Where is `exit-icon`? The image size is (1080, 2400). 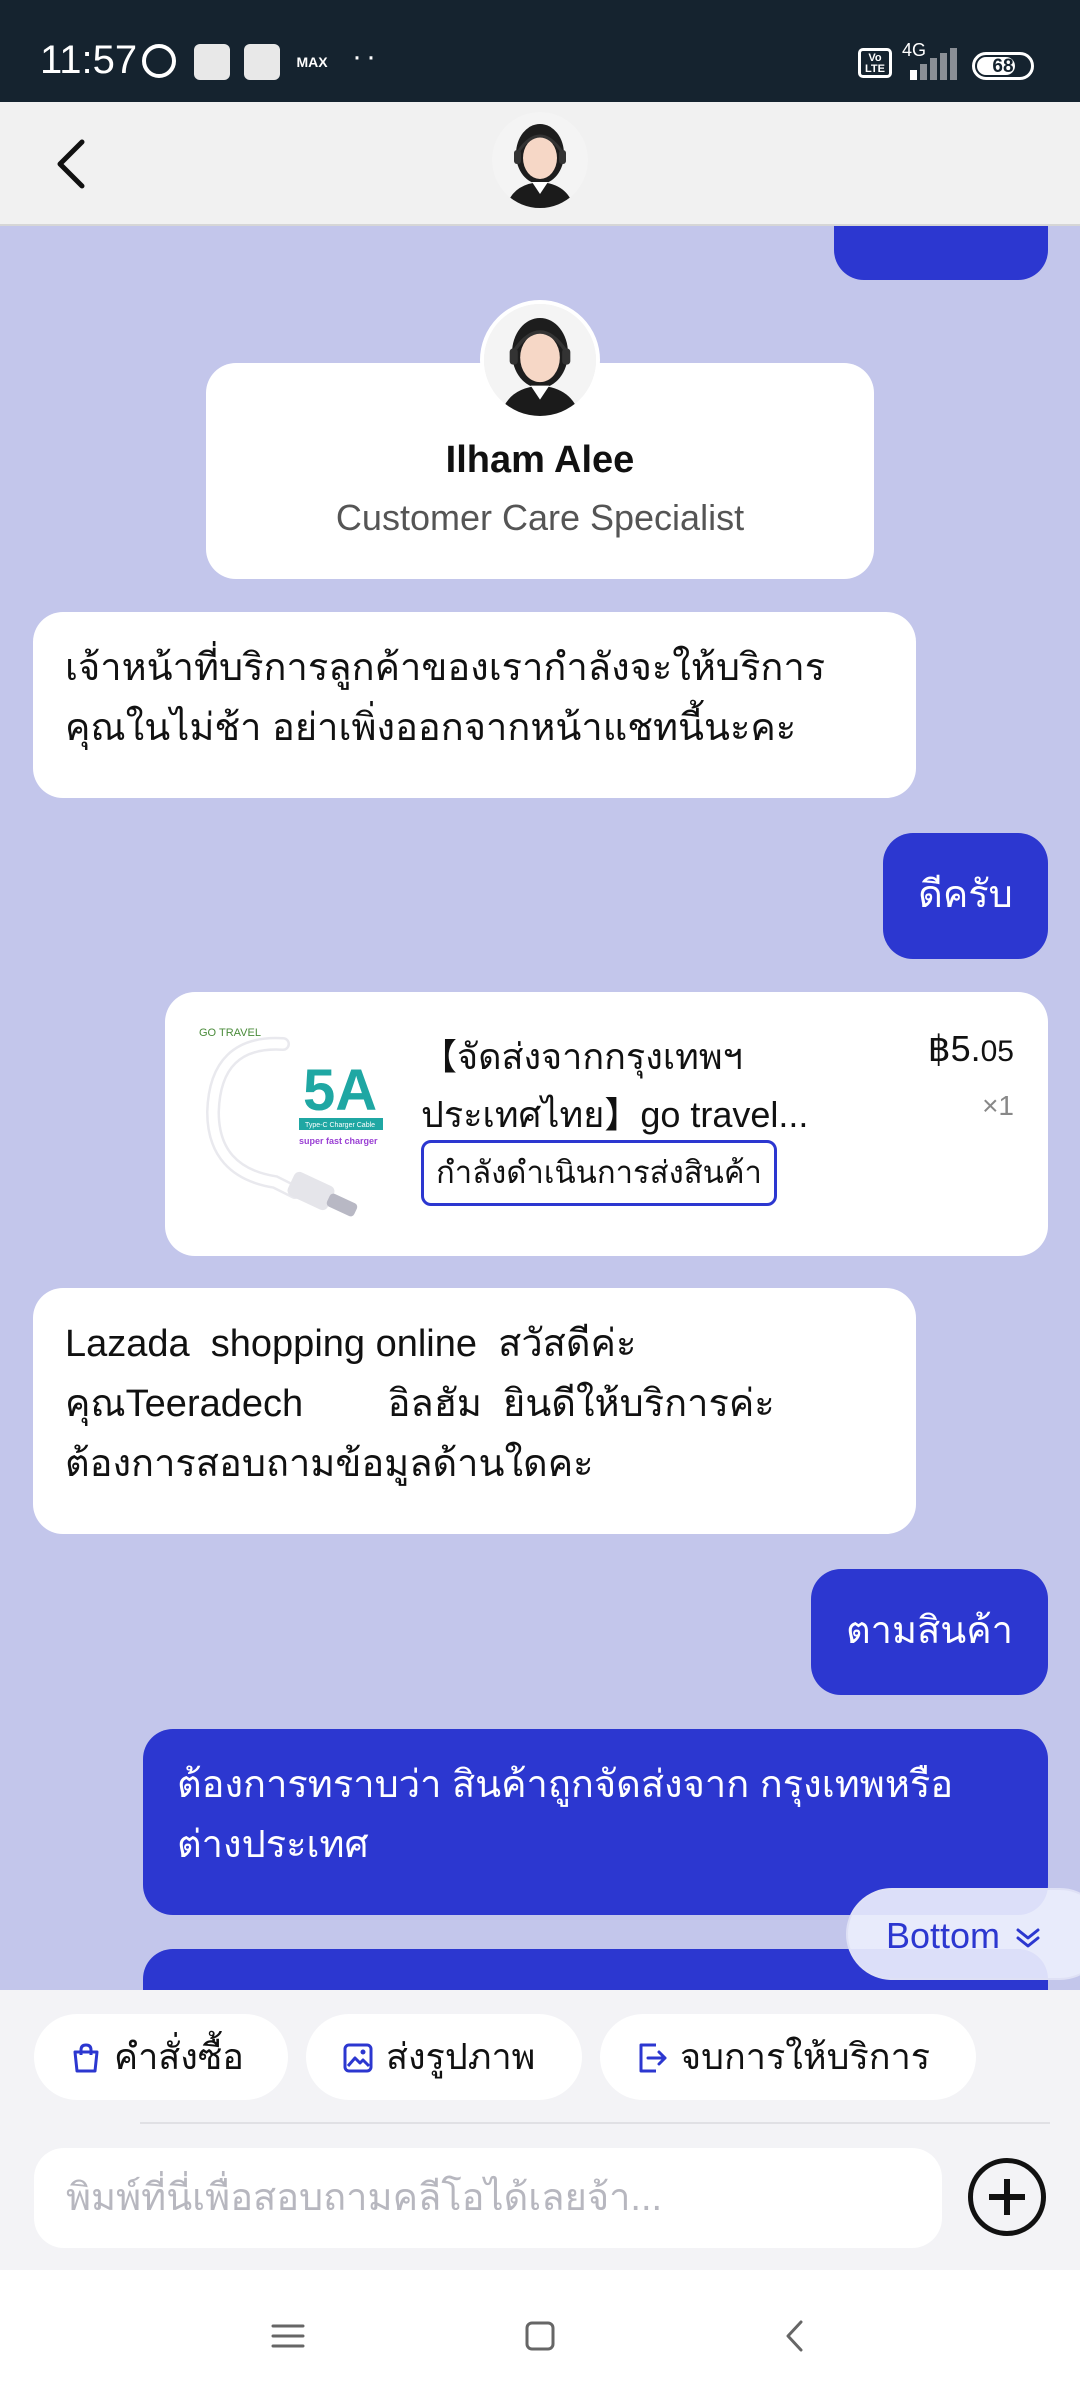 exit-icon is located at coordinates (653, 2058).